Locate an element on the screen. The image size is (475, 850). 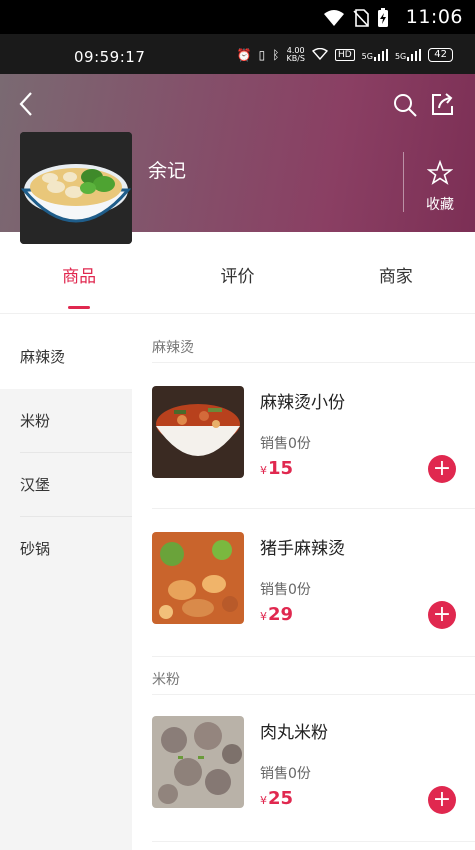
product-price: ¥25 is located at coordinates (276, 798).